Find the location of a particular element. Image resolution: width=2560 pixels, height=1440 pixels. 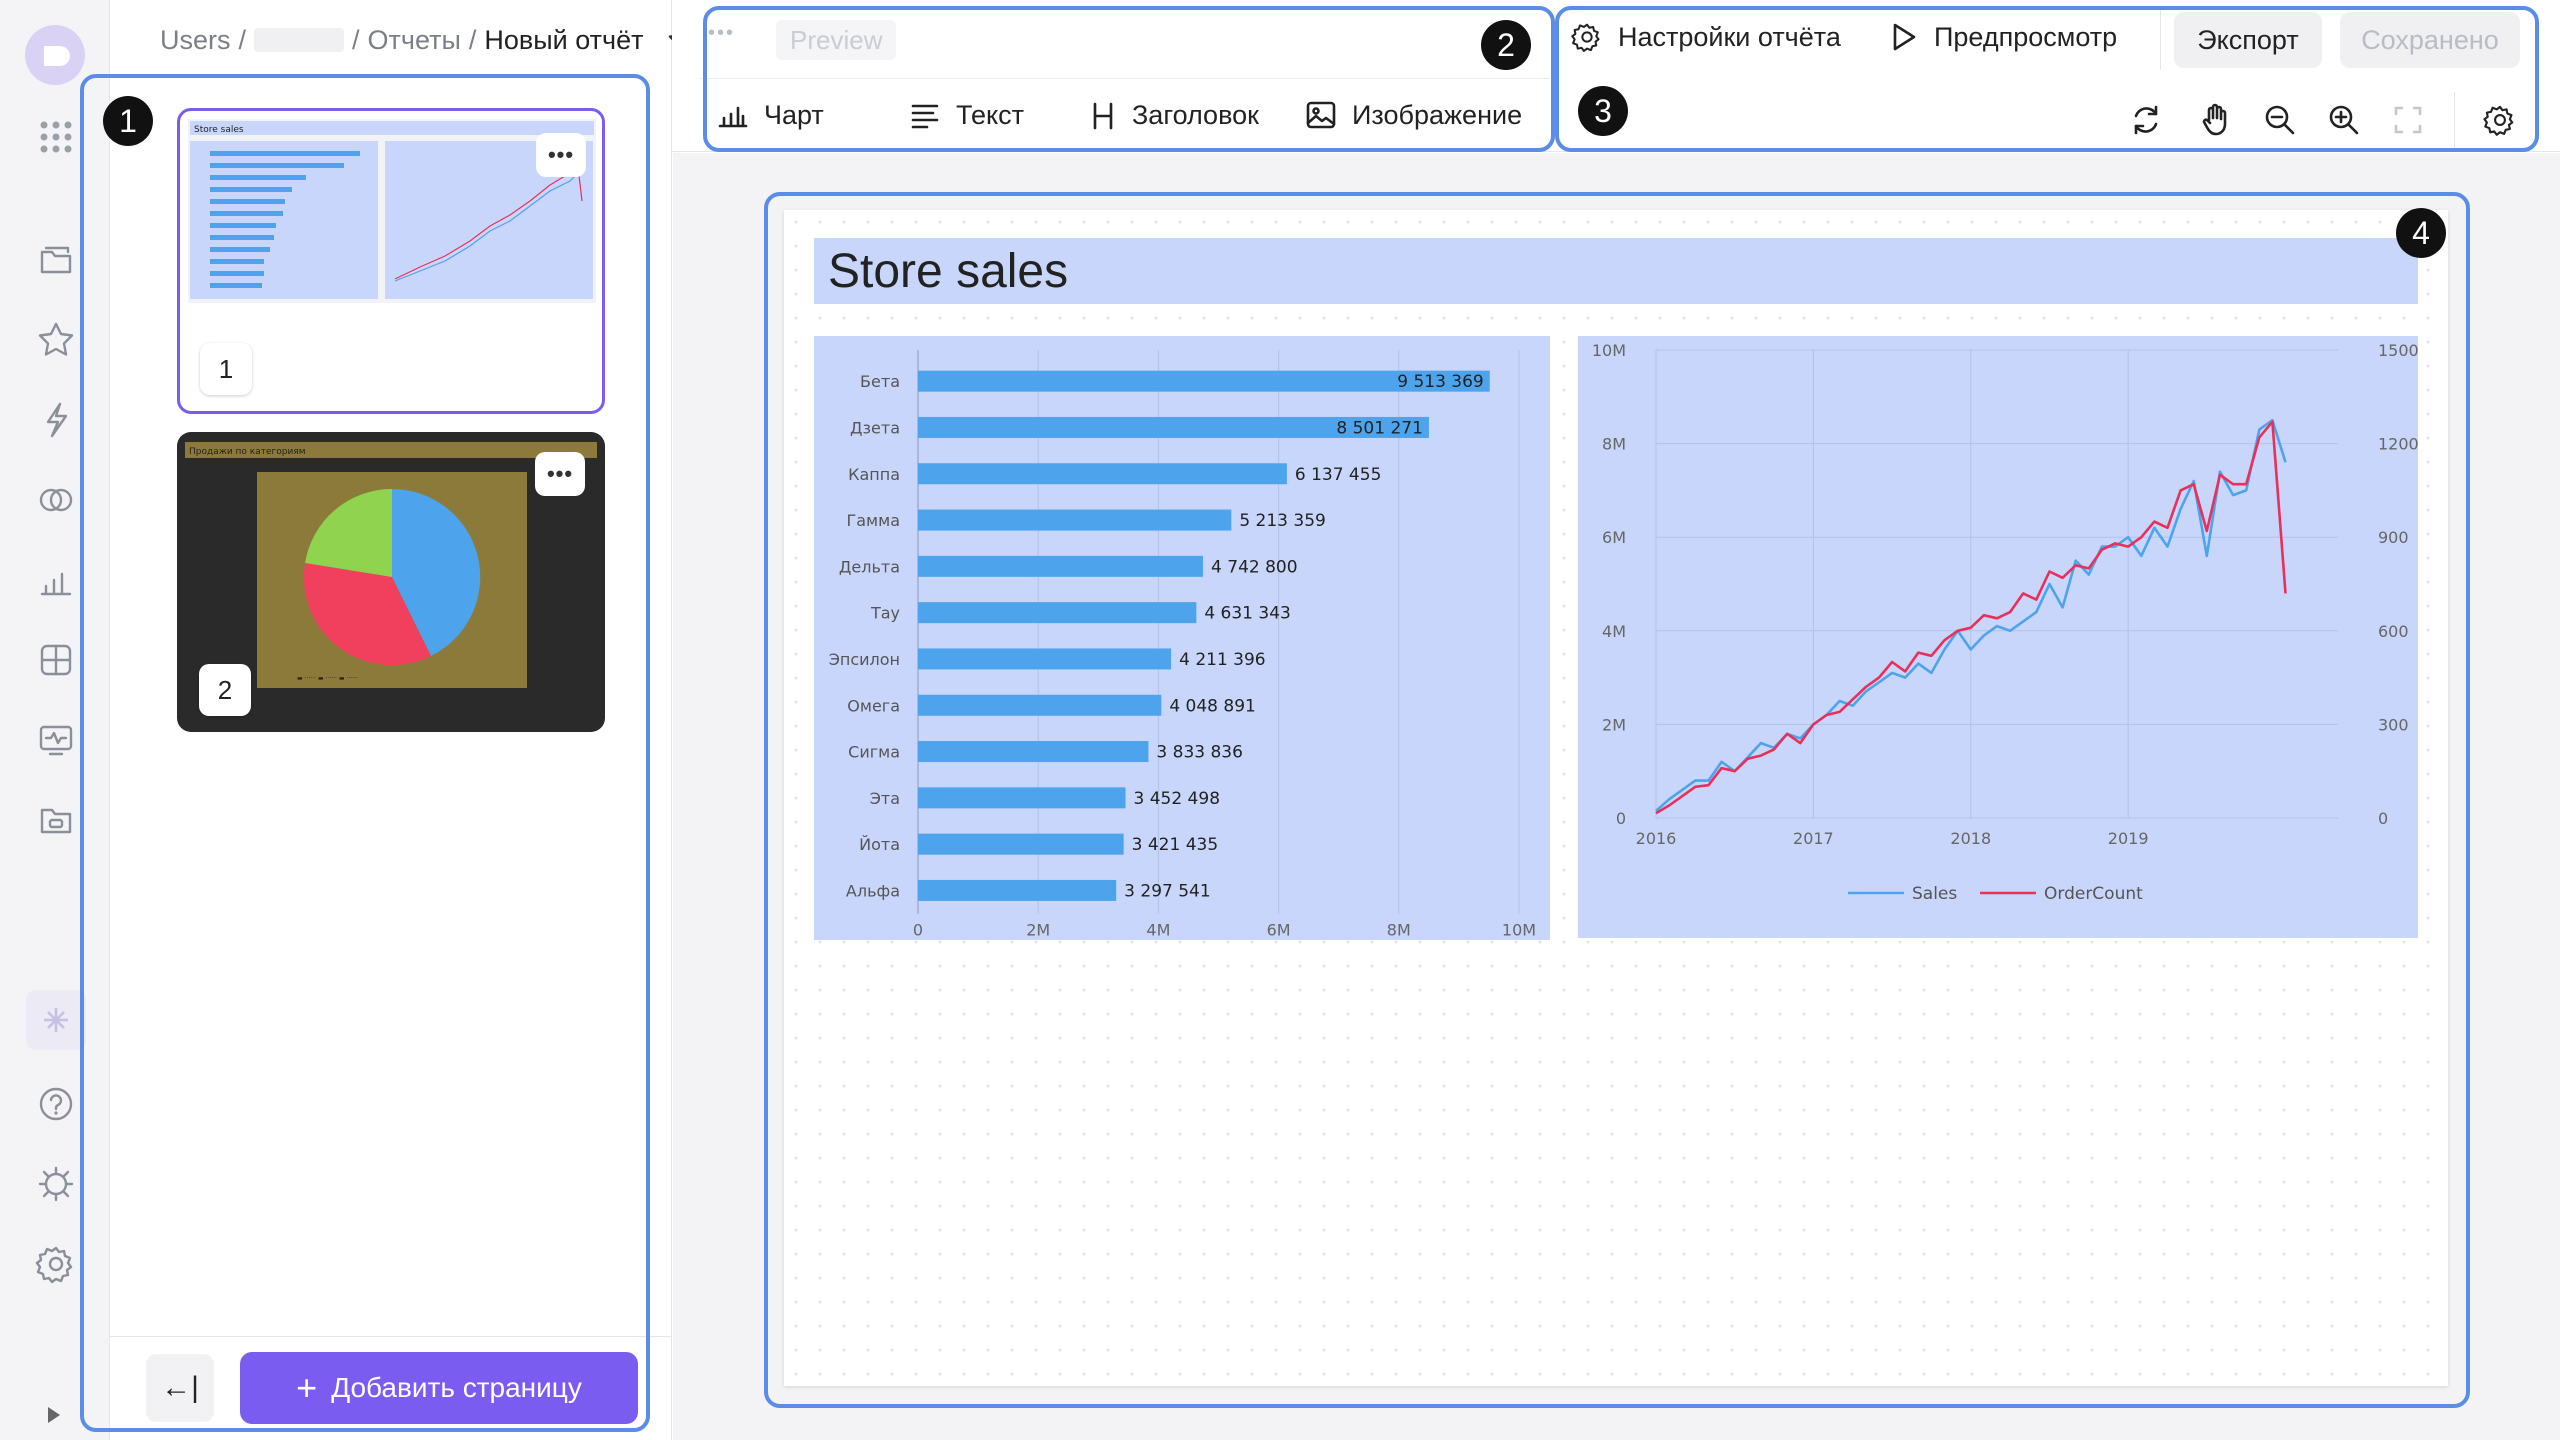

line-chart-y-tick-left: 2M is located at coordinates (1614, 724).